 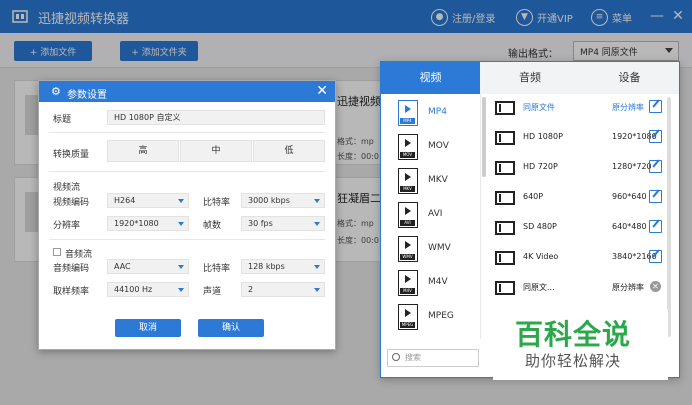 I want to click on channel-select: 2, so click(x=283, y=289).